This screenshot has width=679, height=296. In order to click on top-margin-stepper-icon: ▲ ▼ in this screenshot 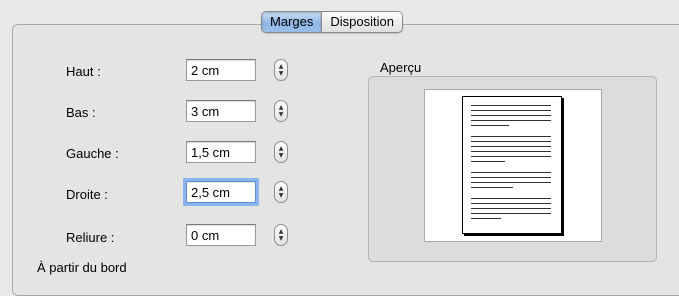, I will do `click(281, 70)`.